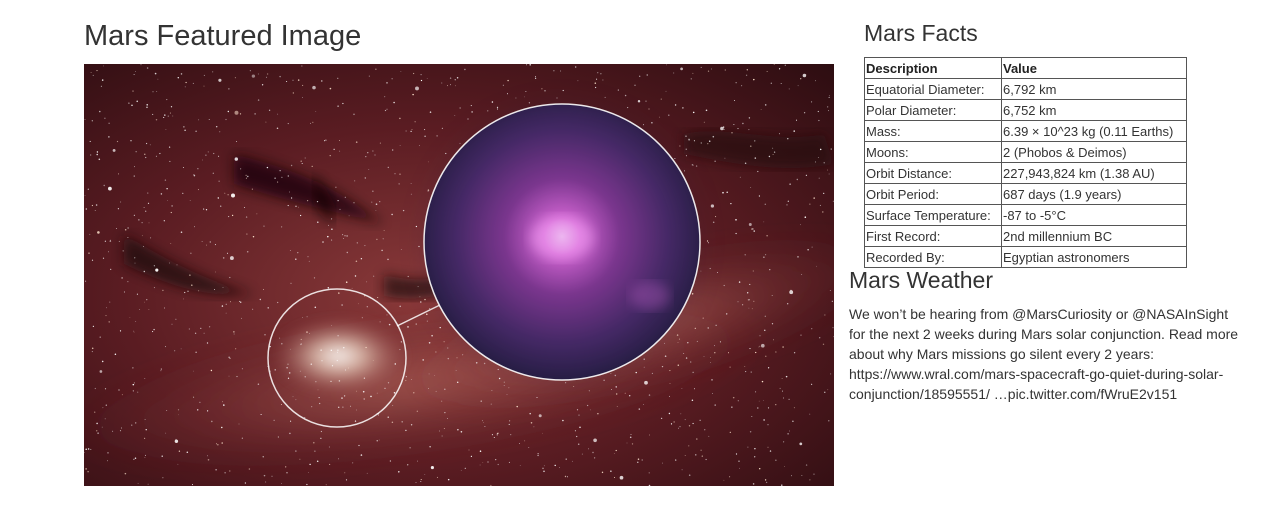 This screenshot has width=1265, height=515. I want to click on table-row: First Record: 2nd millennium BC, so click(1025, 236).